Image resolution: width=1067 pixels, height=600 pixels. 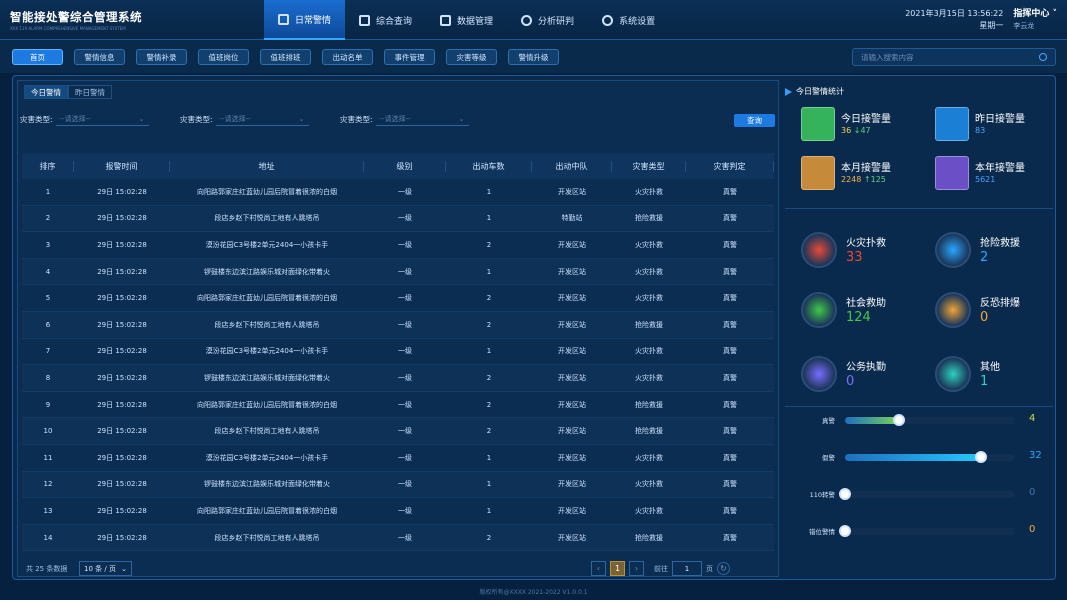 I want to click on alarm-bar: 错位警情 0, so click(x=919, y=531).